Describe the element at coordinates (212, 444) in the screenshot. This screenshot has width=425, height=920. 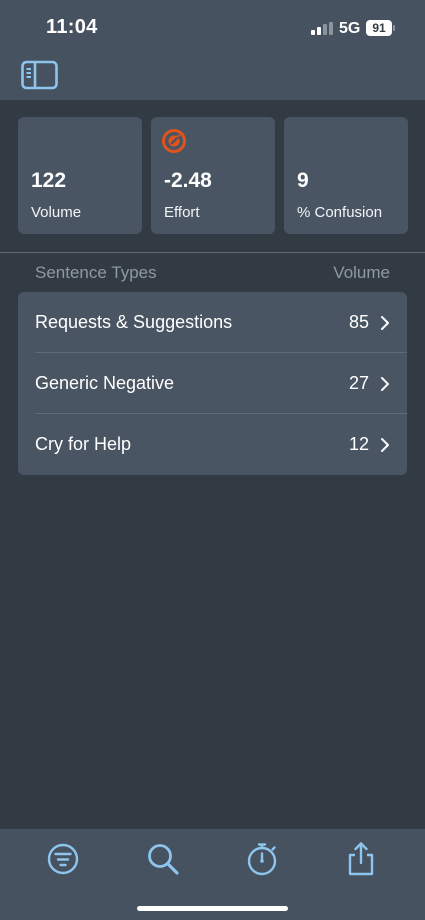
I see `list-item-cry-for-help: Cry for Help 12` at that location.